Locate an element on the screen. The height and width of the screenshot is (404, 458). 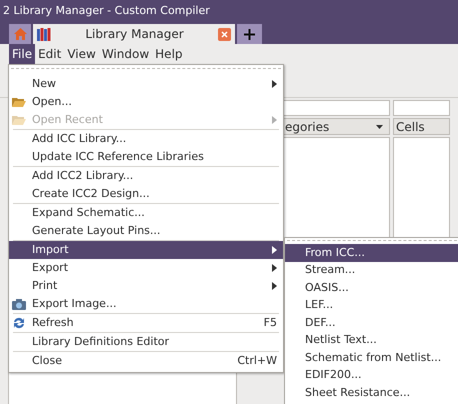
menu-item: Update ICC Reference Libraries is located at coordinates (146, 157).